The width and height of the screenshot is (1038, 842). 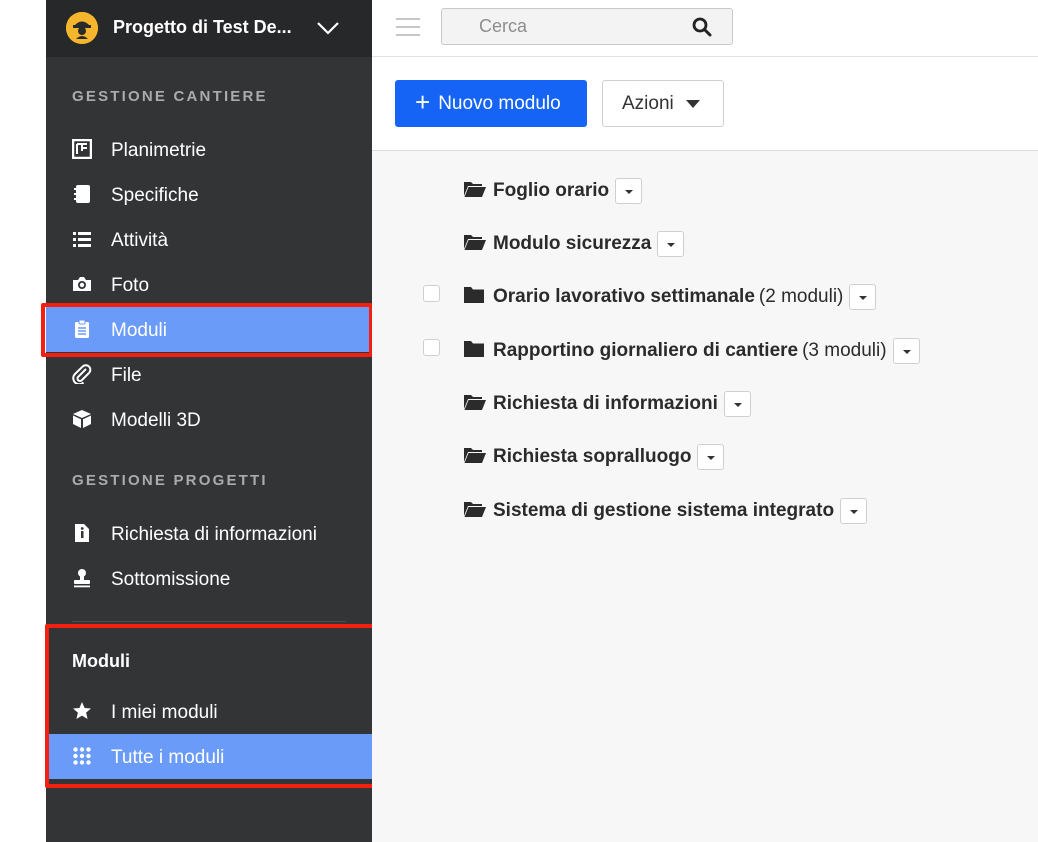 I want to click on sidebar-item-sottomissione: Sottomissione, so click(x=209, y=578).